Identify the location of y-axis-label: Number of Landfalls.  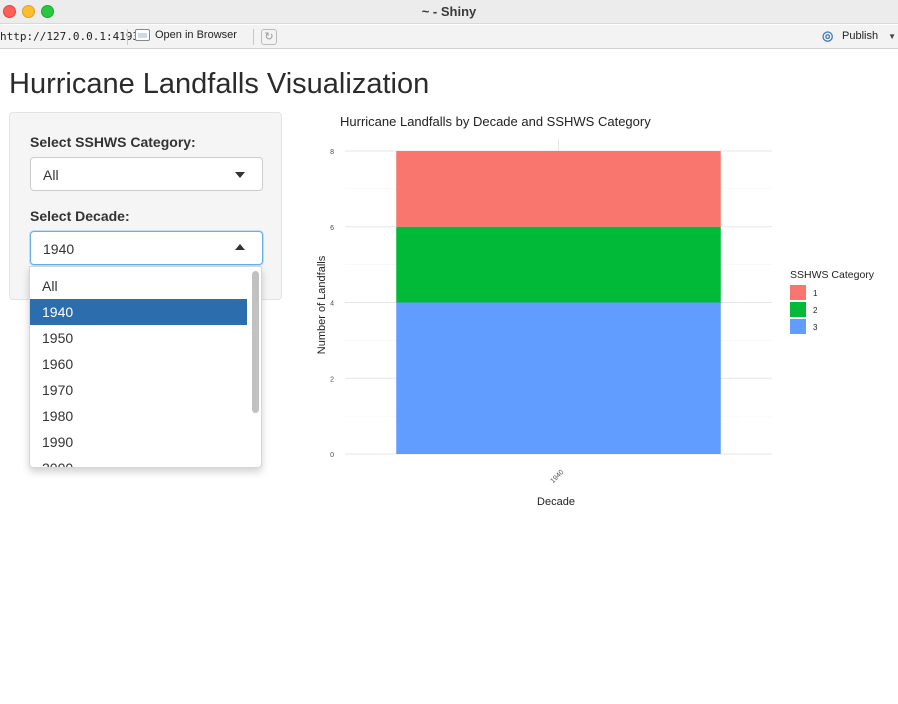
(322, 304).